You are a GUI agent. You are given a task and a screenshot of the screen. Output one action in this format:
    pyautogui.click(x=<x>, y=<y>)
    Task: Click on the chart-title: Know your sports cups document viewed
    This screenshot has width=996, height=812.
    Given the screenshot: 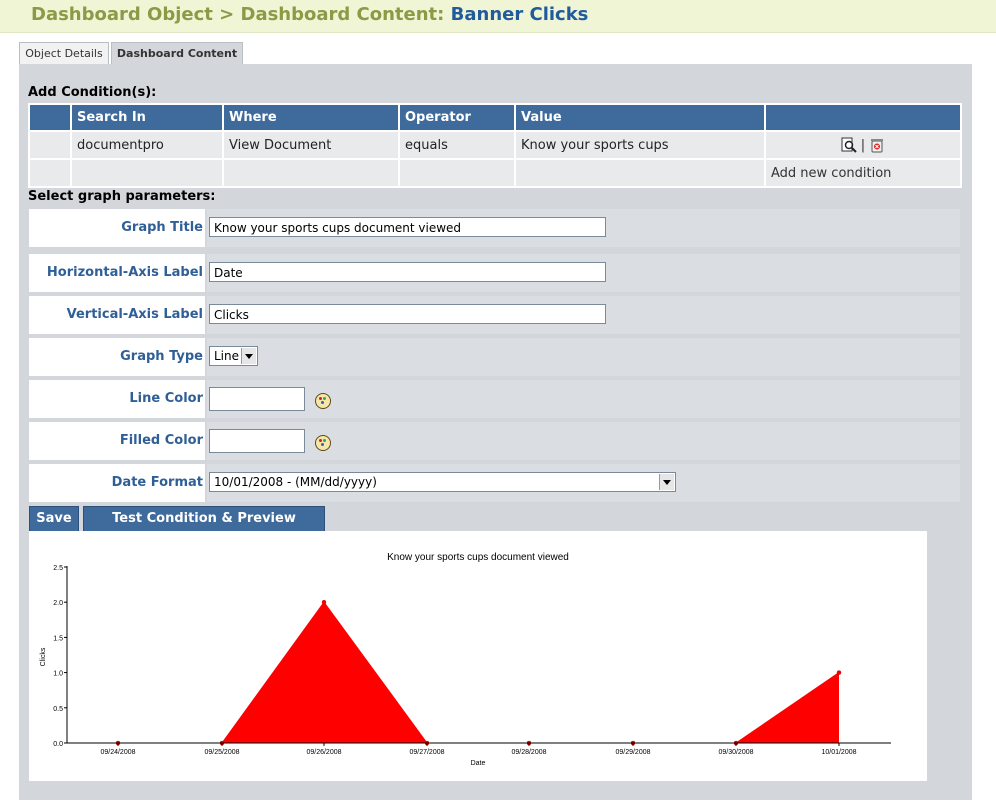 What is the action you would take?
    pyautogui.click(x=478, y=557)
    